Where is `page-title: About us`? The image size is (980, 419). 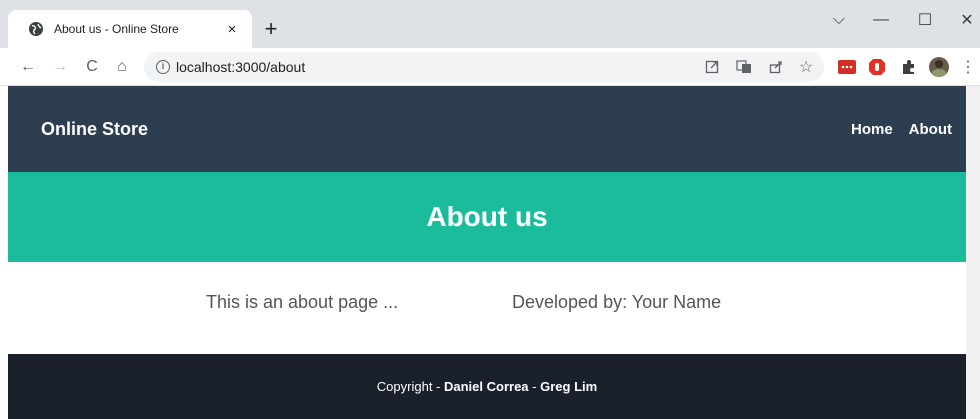
page-title: About us is located at coordinates (487, 216).